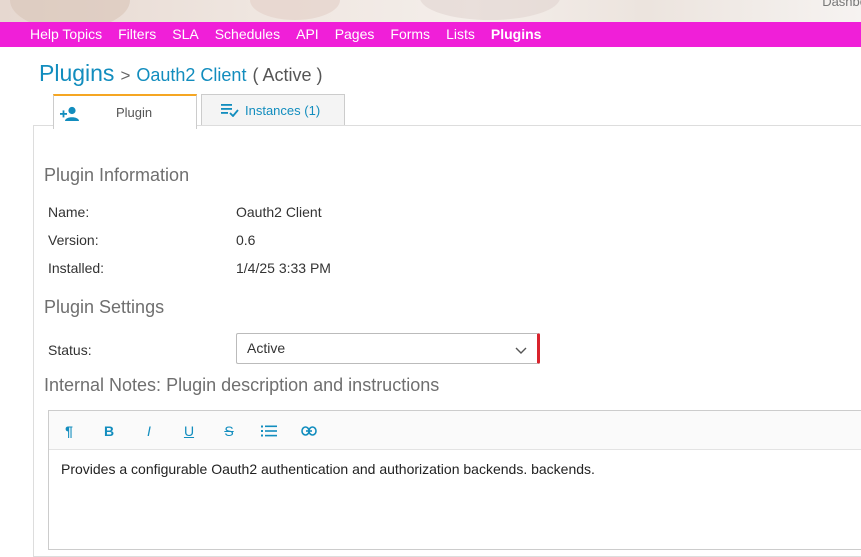 The width and height of the screenshot is (861, 557). What do you see at coordinates (76, 73) in the screenshot?
I see `breadcrumb-plugins-link: Plugins` at bounding box center [76, 73].